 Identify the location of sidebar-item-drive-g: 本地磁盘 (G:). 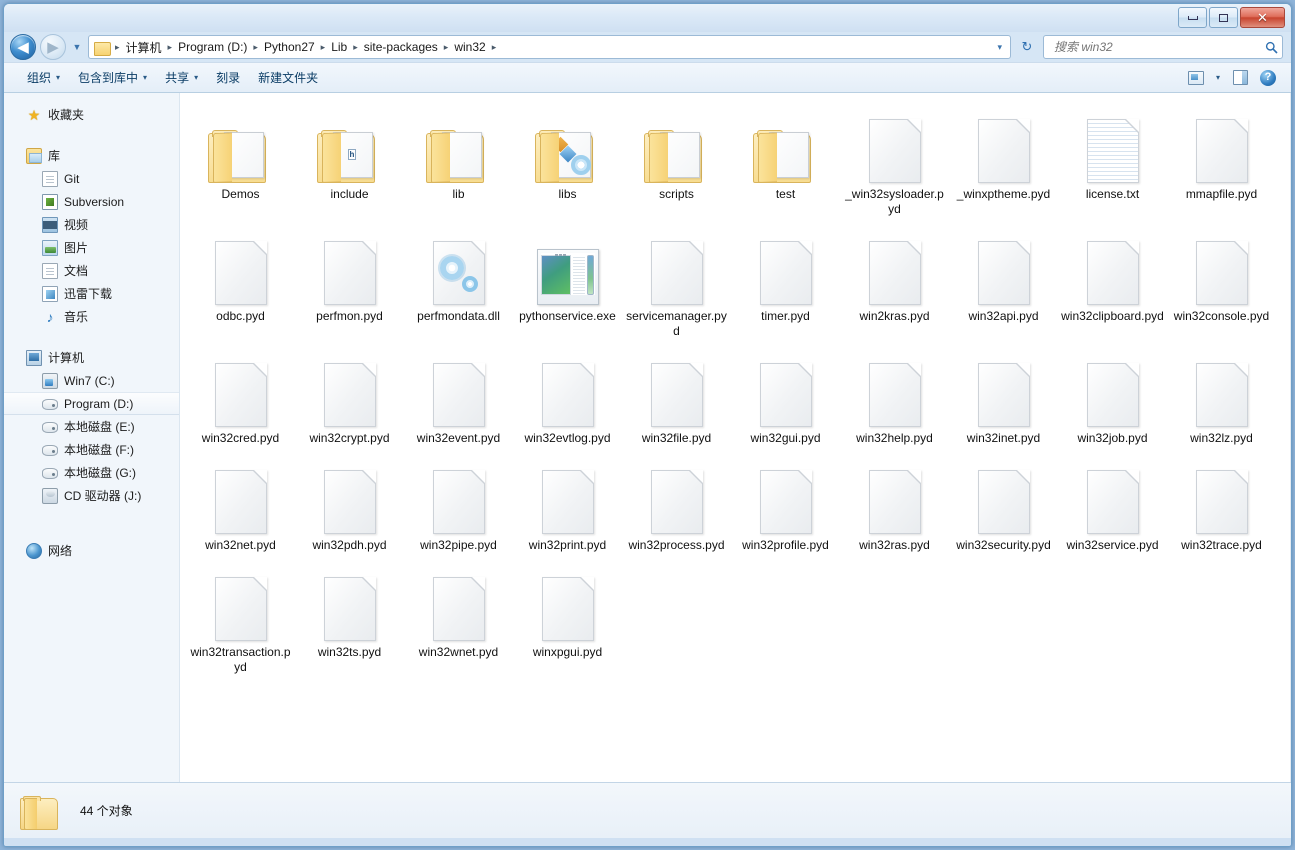
(91, 472).